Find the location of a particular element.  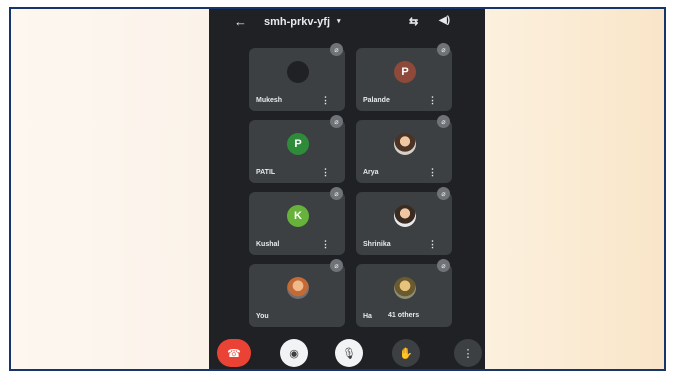

end-call-button: ☎ is located at coordinates (234, 353).